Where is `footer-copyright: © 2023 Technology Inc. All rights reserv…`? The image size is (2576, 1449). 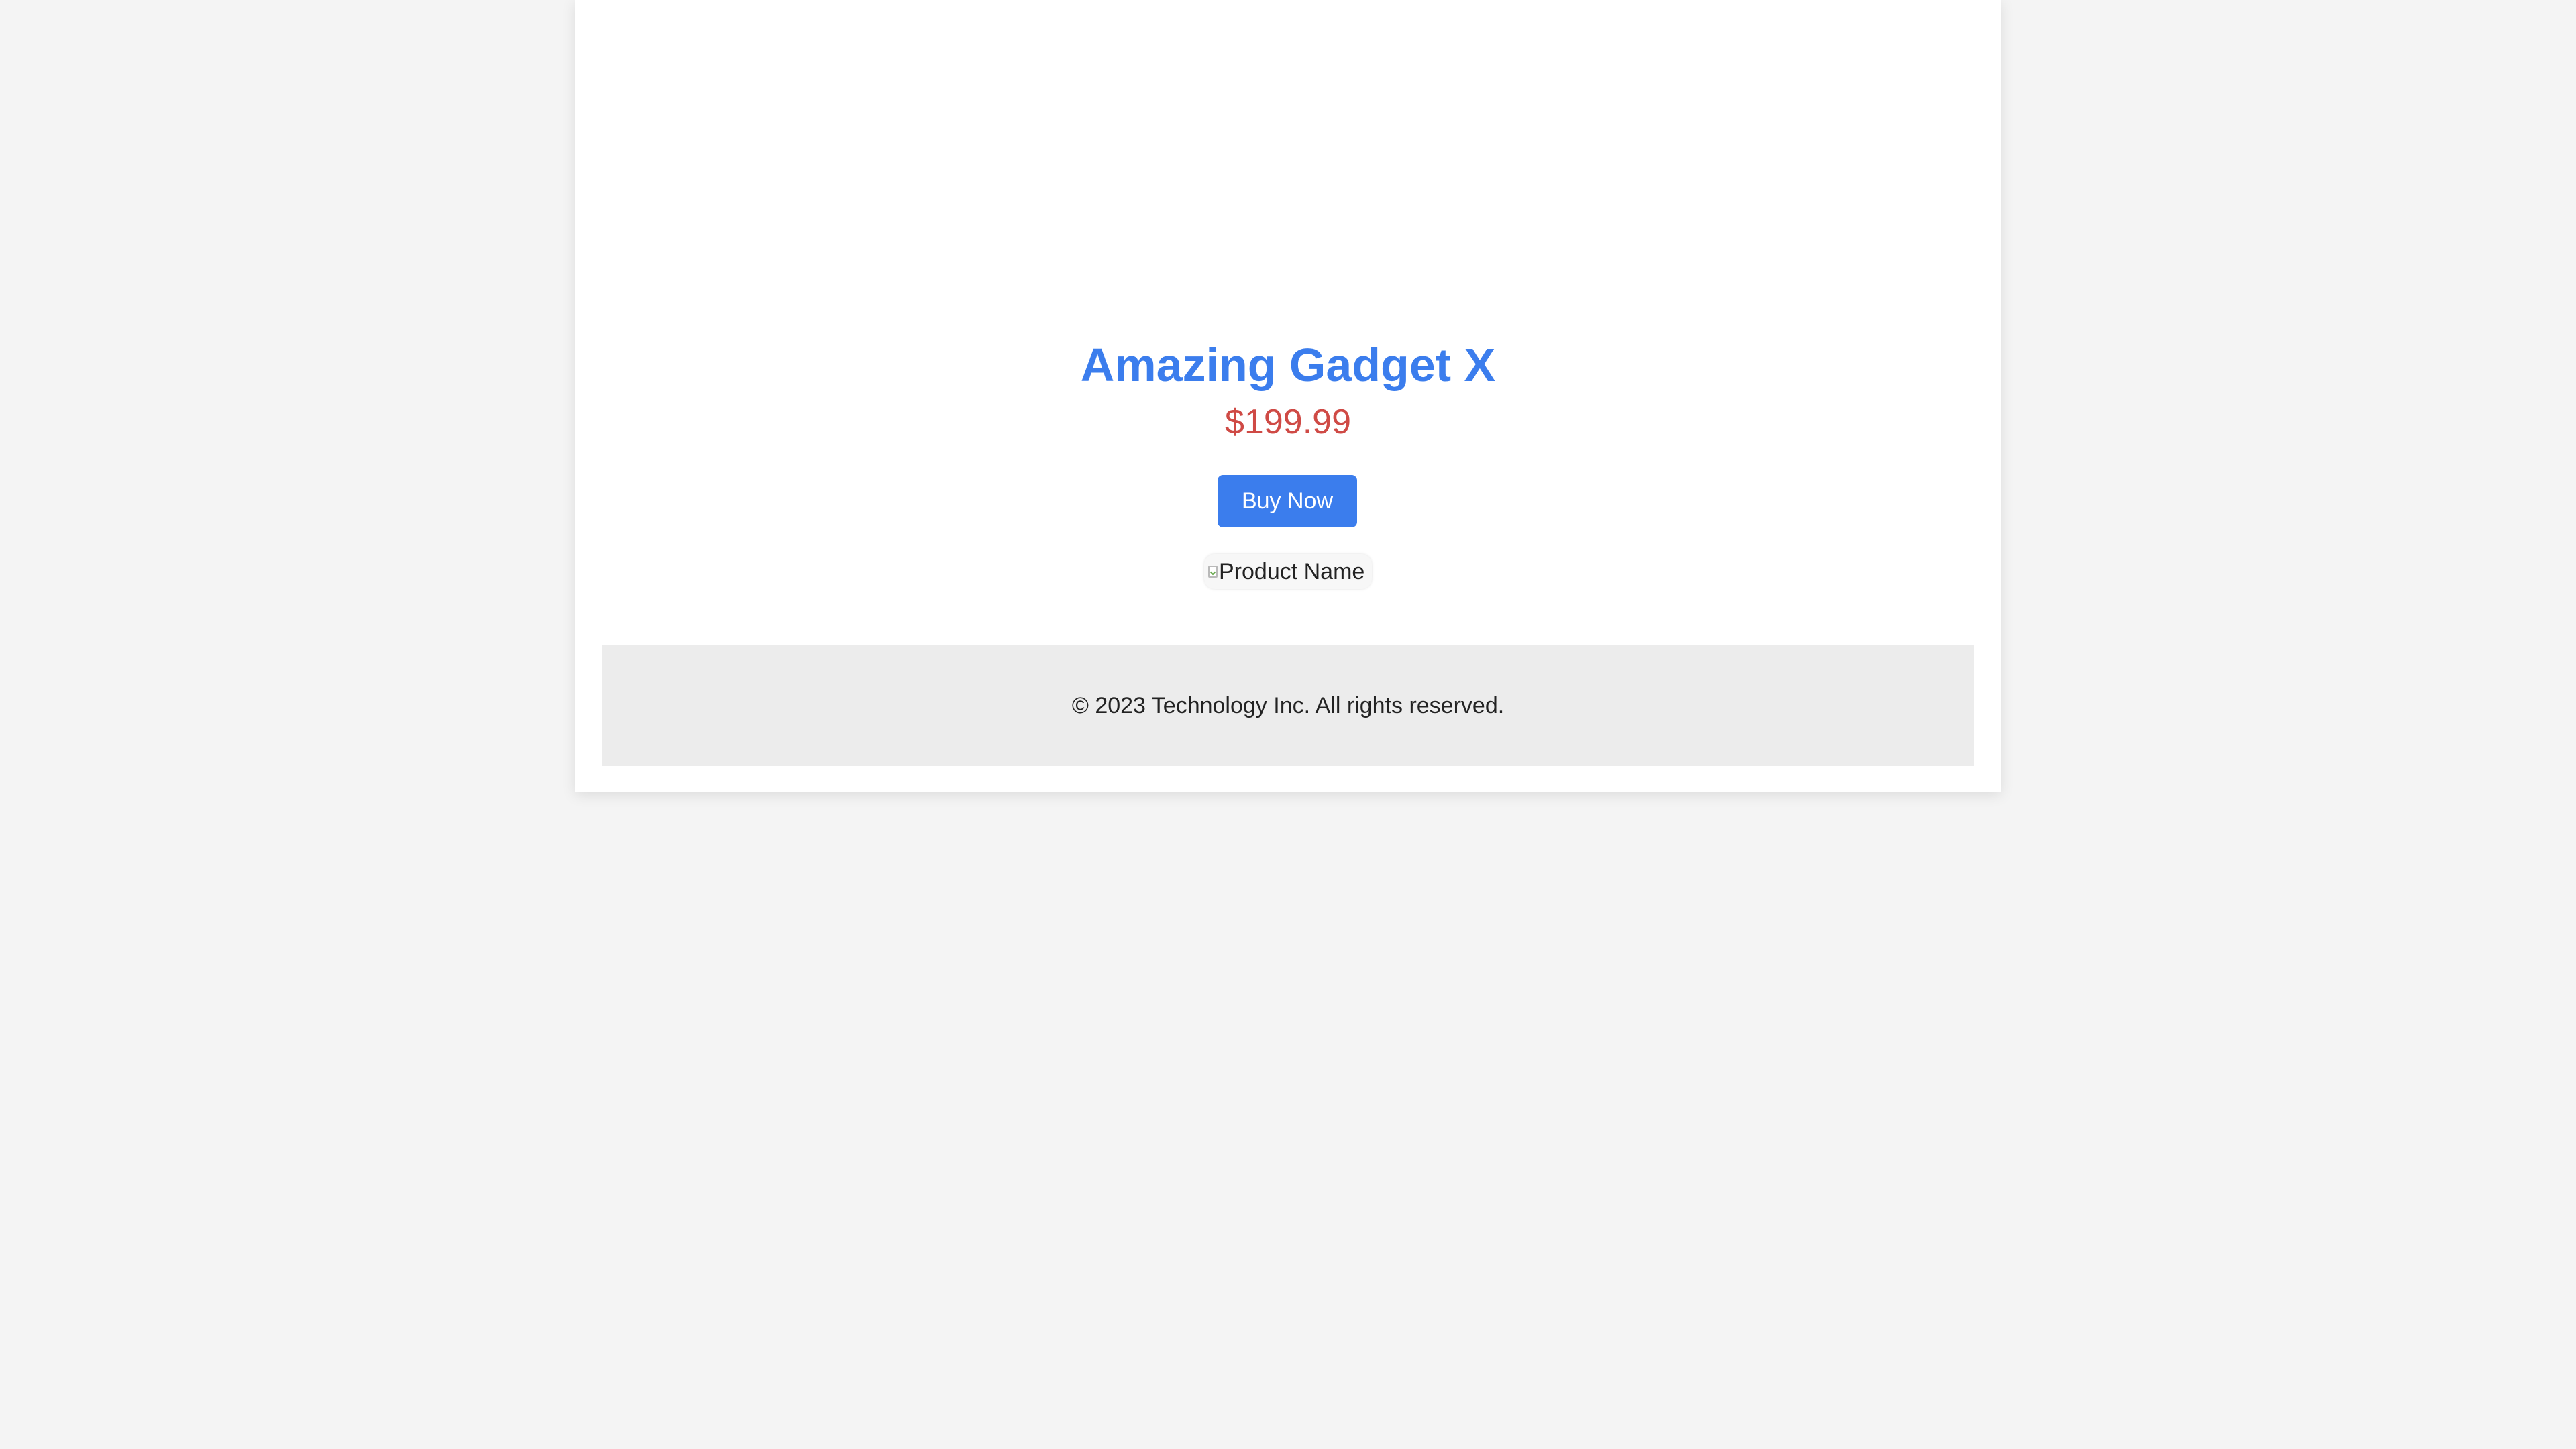
footer-copyright: © 2023 Technology Inc. All rights reserv… is located at coordinates (1288, 705).